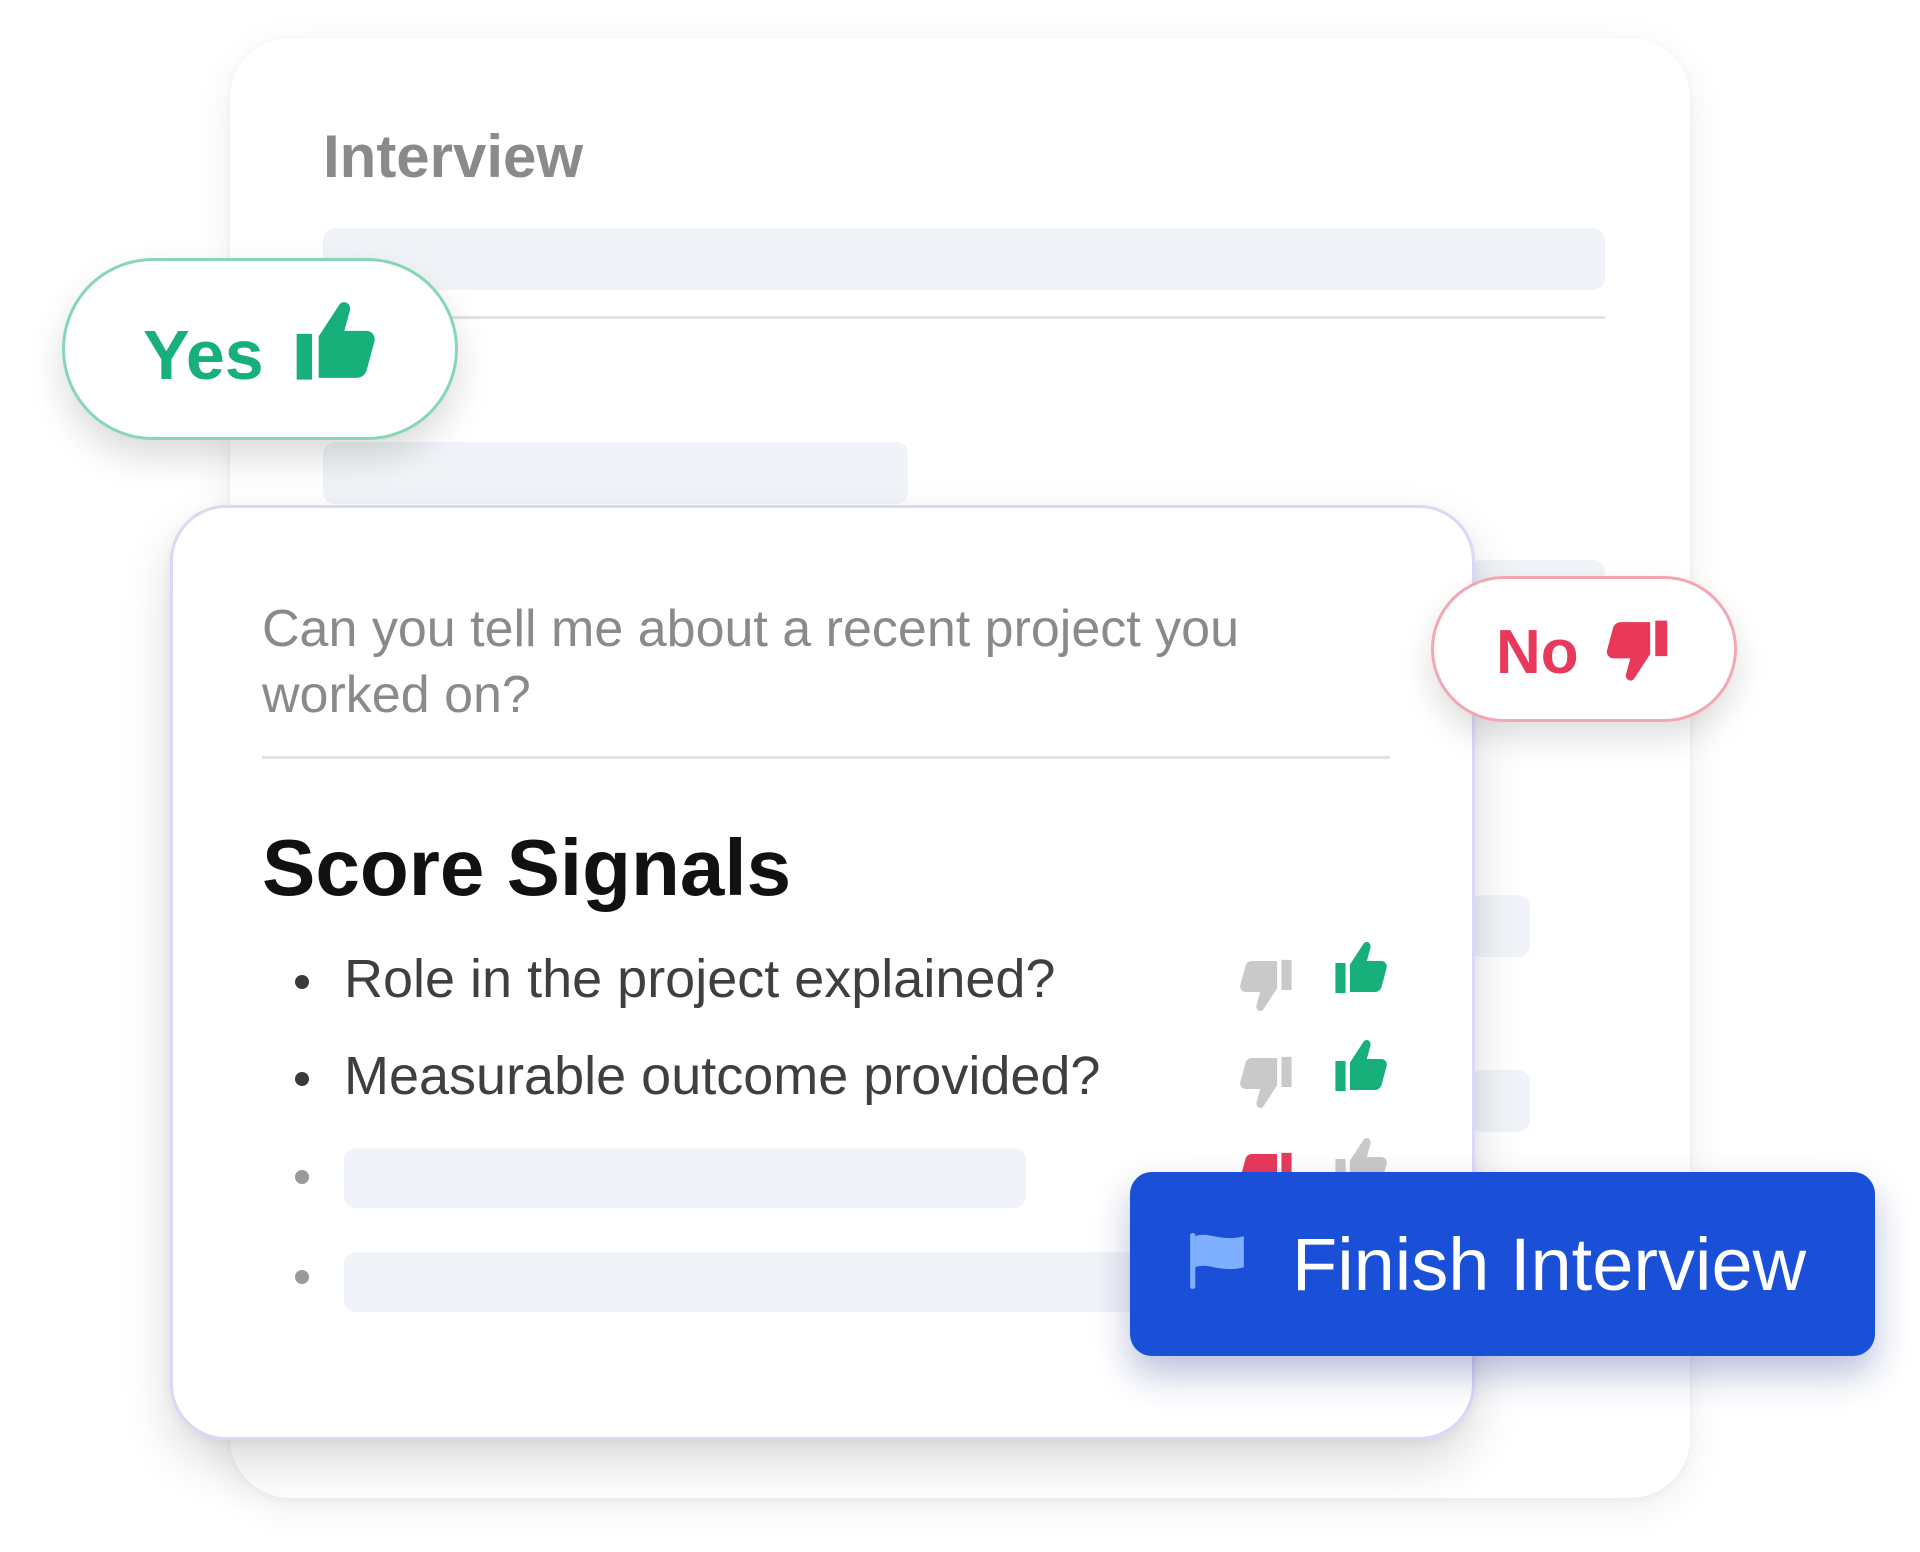 The width and height of the screenshot is (1920, 1552). Describe the element at coordinates (1217, 1261) in the screenshot. I see `flag-icon` at that location.